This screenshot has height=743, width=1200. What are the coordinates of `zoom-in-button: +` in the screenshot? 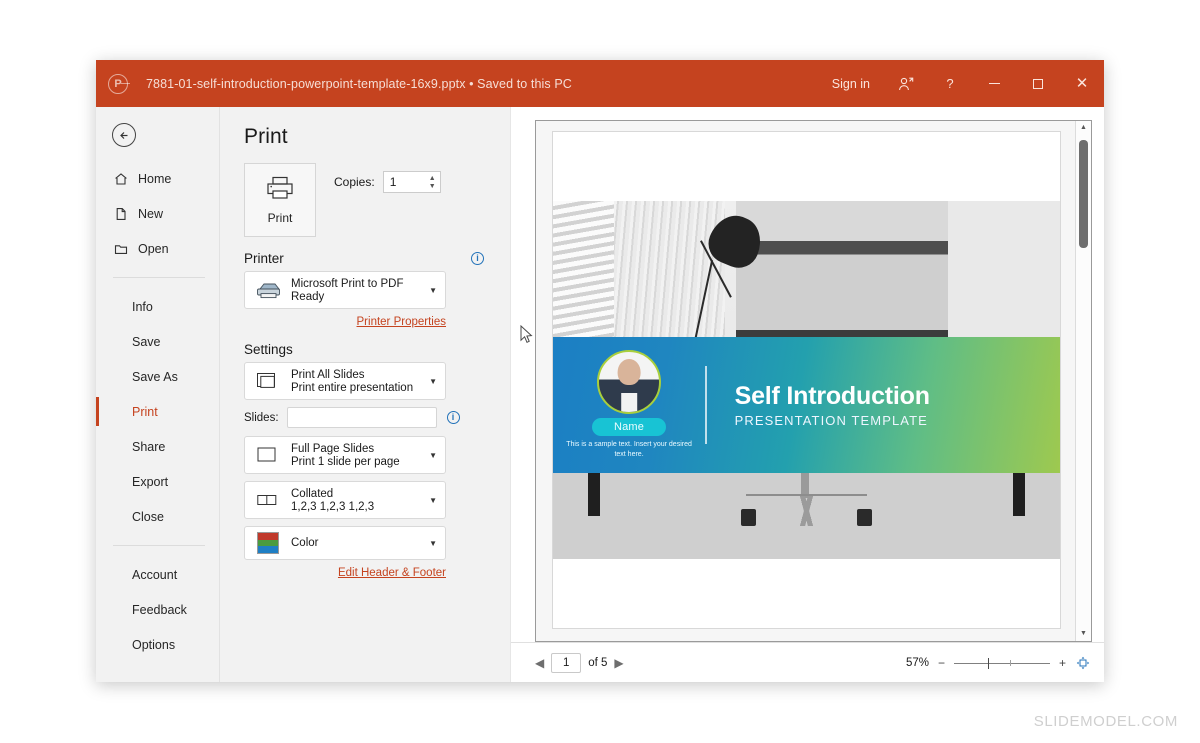 It's located at (1062, 663).